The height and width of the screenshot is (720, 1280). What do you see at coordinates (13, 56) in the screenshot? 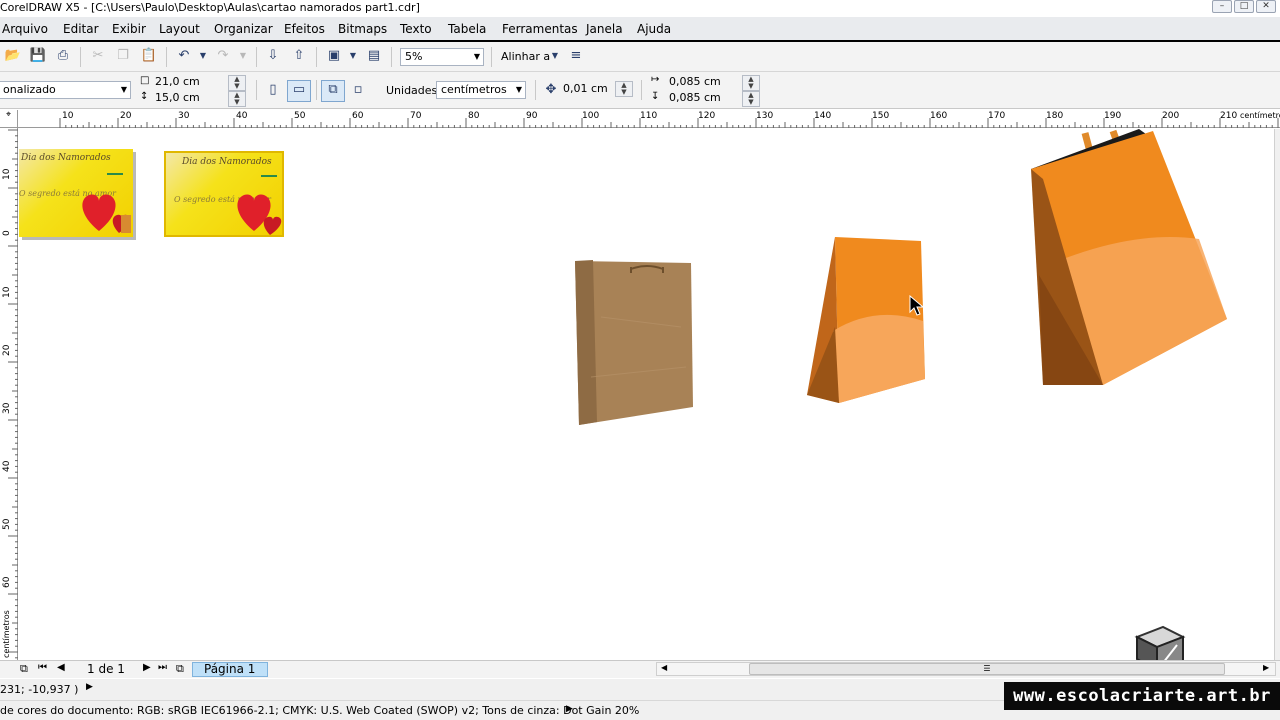
I see `open-icon: 📂` at bounding box center [13, 56].